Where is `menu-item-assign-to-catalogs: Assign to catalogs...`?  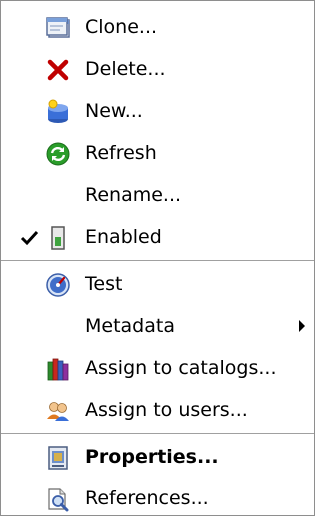 menu-item-assign-to-catalogs: Assign to catalogs... is located at coordinates (157, 368).